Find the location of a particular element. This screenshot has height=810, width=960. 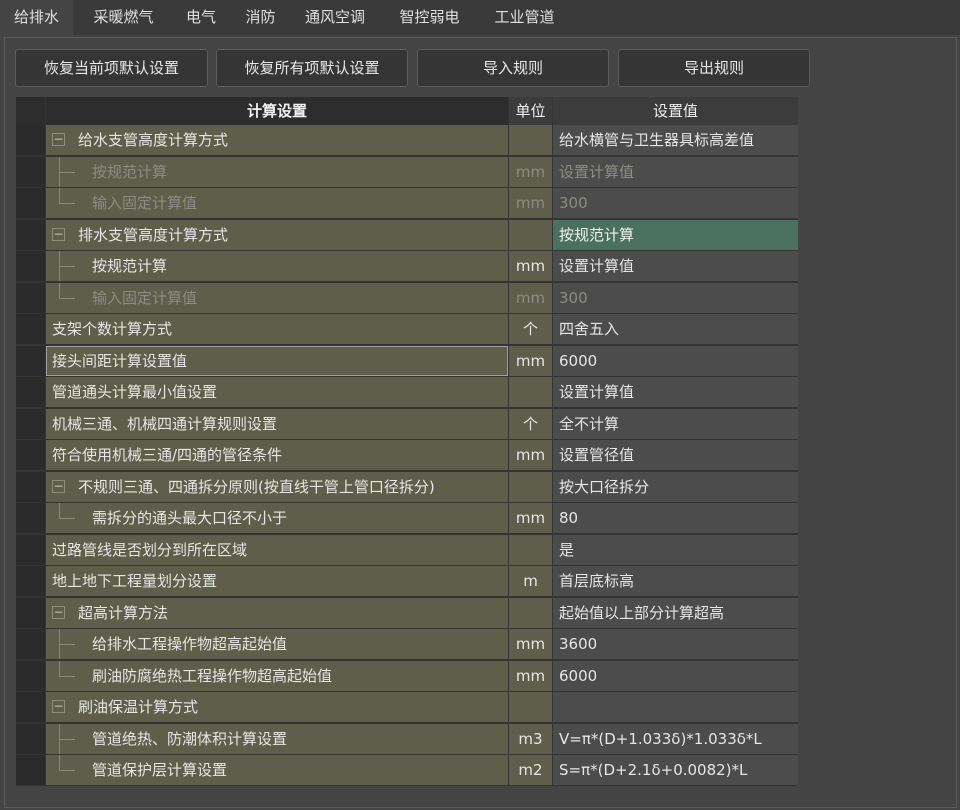

export-rules-button: 导出规则 is located at coordinates (714, 68).